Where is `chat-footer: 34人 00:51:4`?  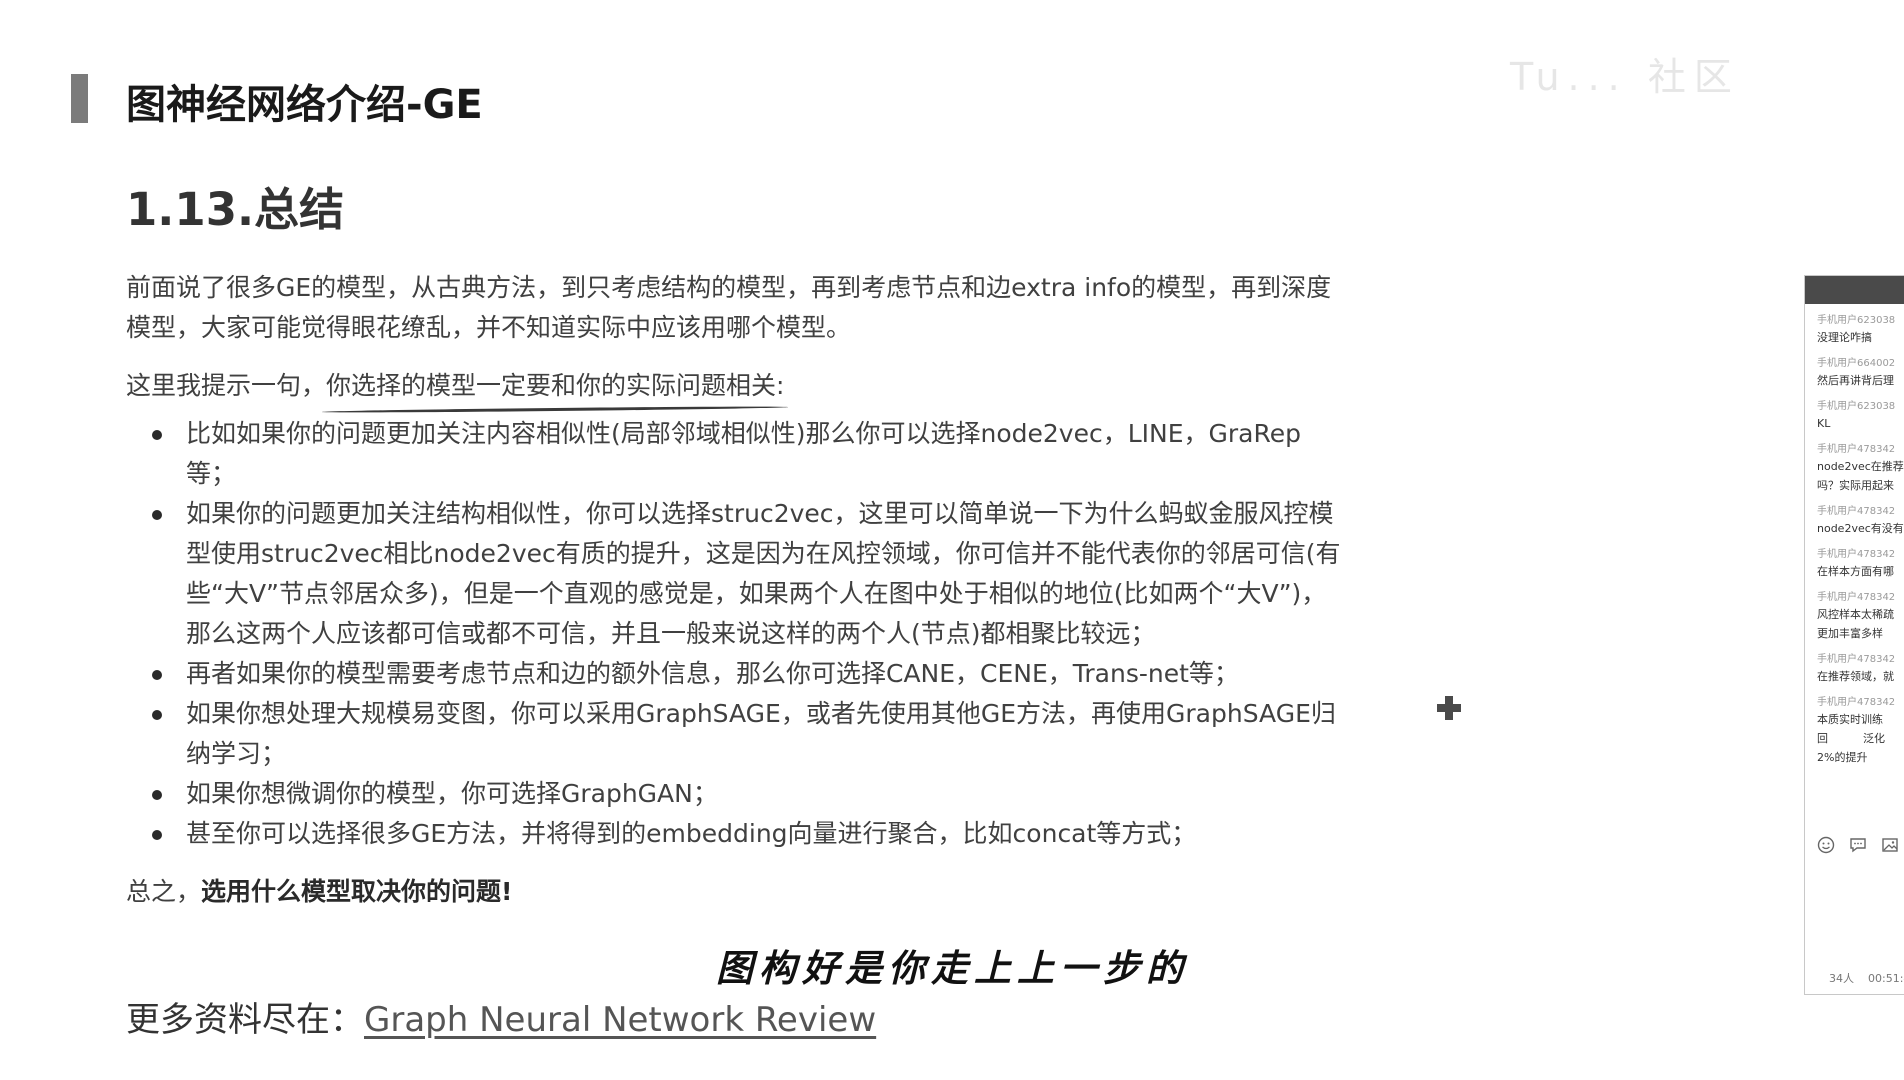 chat-footer: 34人 00:51:4 is located at coordinates (1866, 978).